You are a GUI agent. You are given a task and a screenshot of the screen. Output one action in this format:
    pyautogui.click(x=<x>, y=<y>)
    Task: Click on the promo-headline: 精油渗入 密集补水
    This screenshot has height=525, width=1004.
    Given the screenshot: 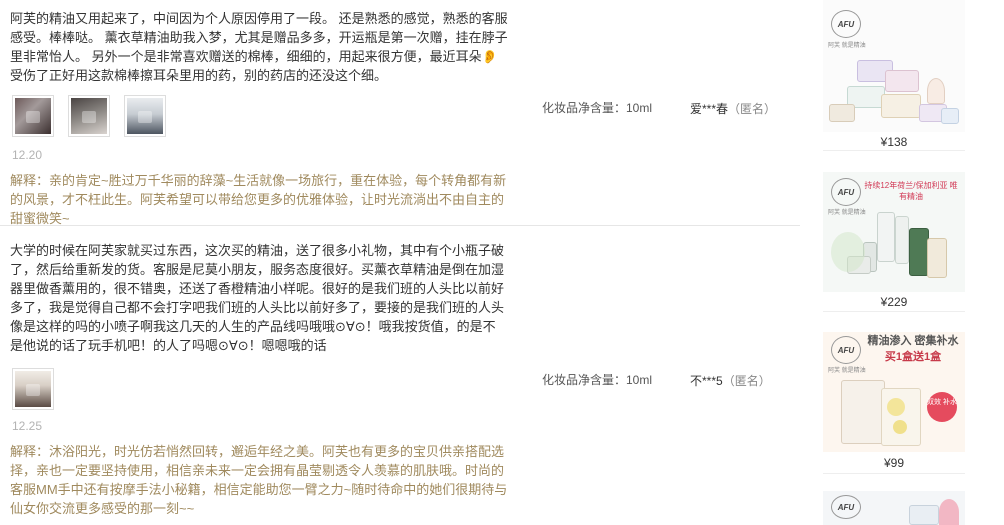 What is the action you would take?
    pyautogui.click(x=913, y=341)
    